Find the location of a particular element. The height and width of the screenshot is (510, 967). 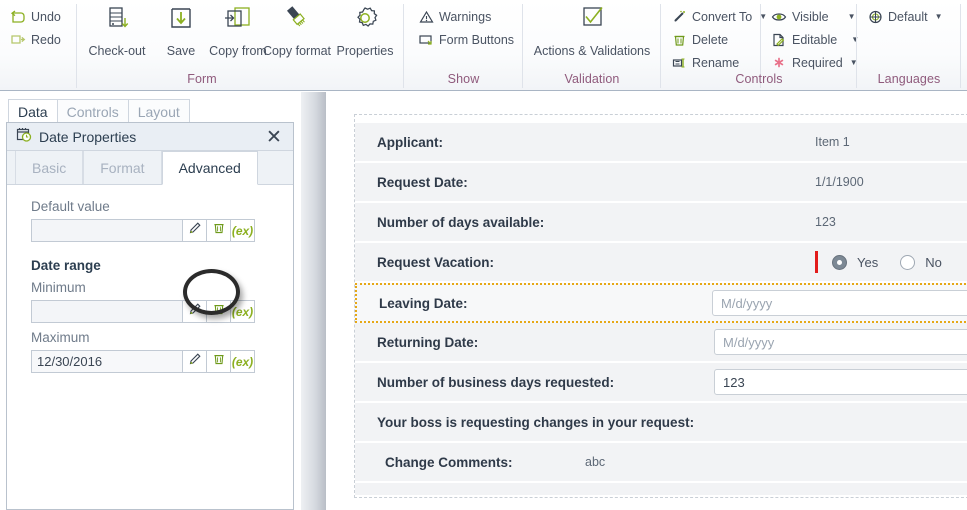

tab-layout: Layout is located at coordinates (158, 111).